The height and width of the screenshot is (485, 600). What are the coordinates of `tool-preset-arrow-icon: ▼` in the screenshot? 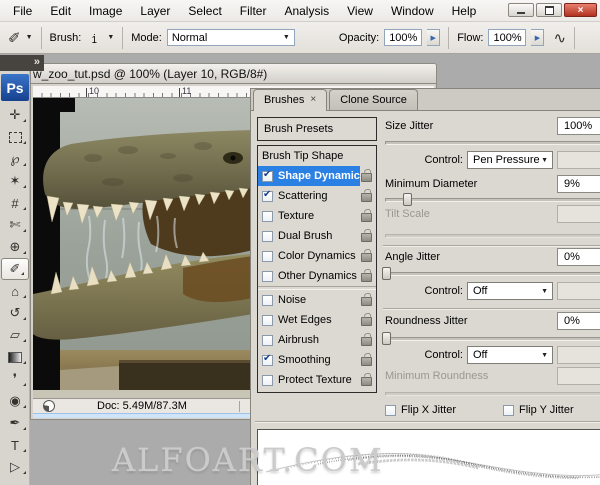 It's located at (29, 37).